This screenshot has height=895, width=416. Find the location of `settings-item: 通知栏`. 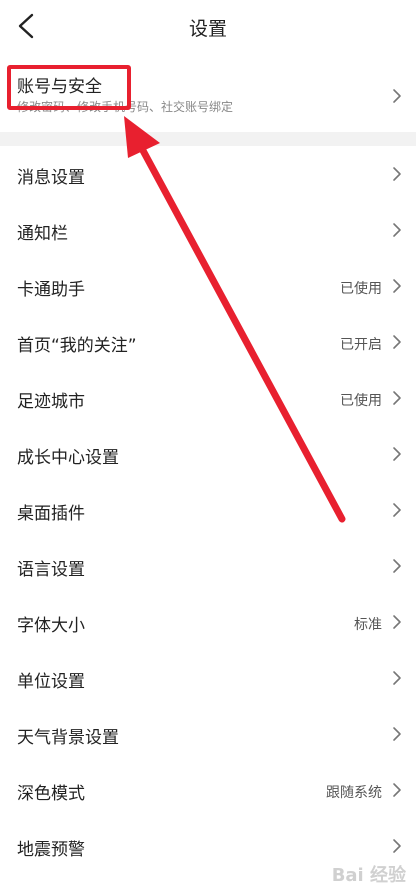

settings-item: 通知栏 is located at coordinates (208, 230).